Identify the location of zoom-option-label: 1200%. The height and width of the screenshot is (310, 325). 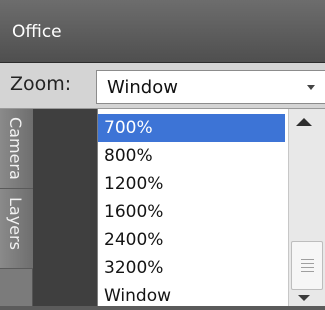
(134, 184).